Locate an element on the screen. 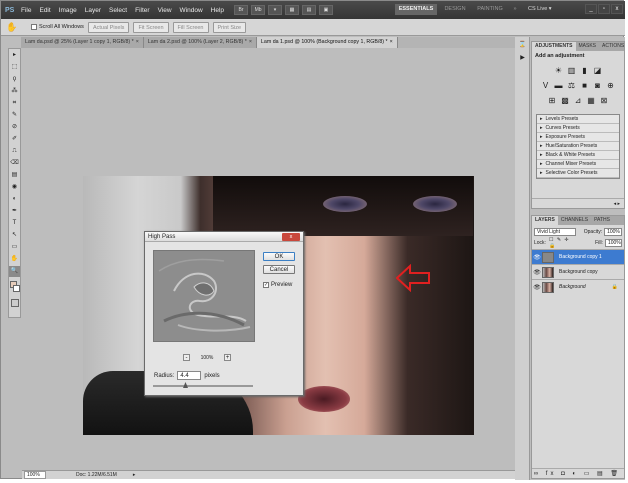 This screenshot has height=483, width=628. threshold-icon: ⊿ is located at coordinates (578, 101).